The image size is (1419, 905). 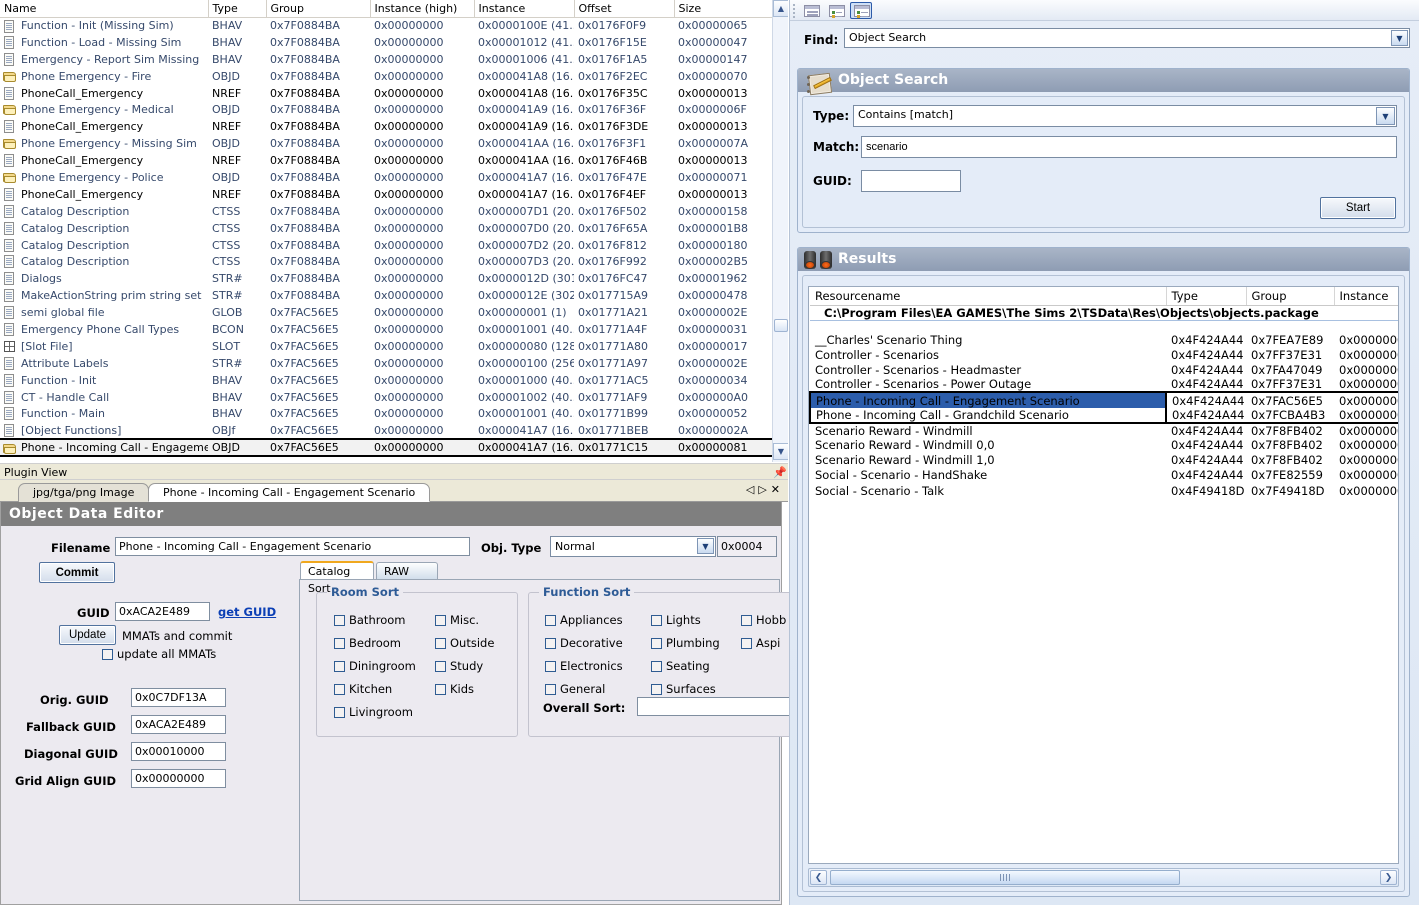 What do you see at coordinates (584, 666) in the screenshot?
I see `function-sort-checkbox-electronics: Electronics` at bounding box center [584, 666].